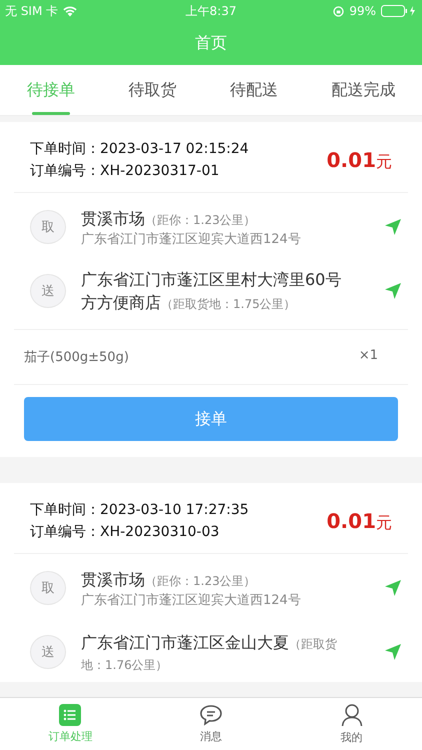 This screenshot has height=750, width=422. I want to click on person-icon, so click(351, 715).